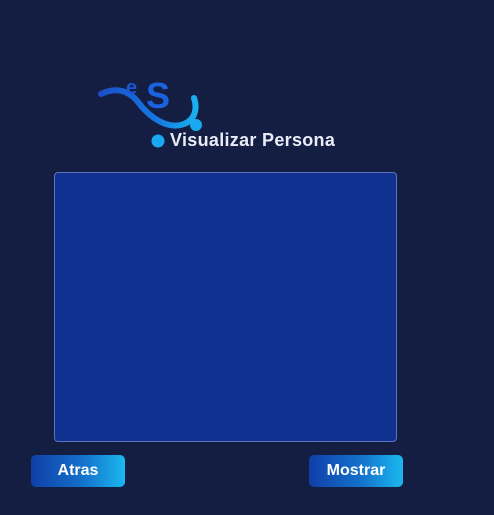 The image size is (494, 515). What do you see at coordinates (131, 88) in the screenshot?
I see `svg-text: e` at bounding box center [131, 88].